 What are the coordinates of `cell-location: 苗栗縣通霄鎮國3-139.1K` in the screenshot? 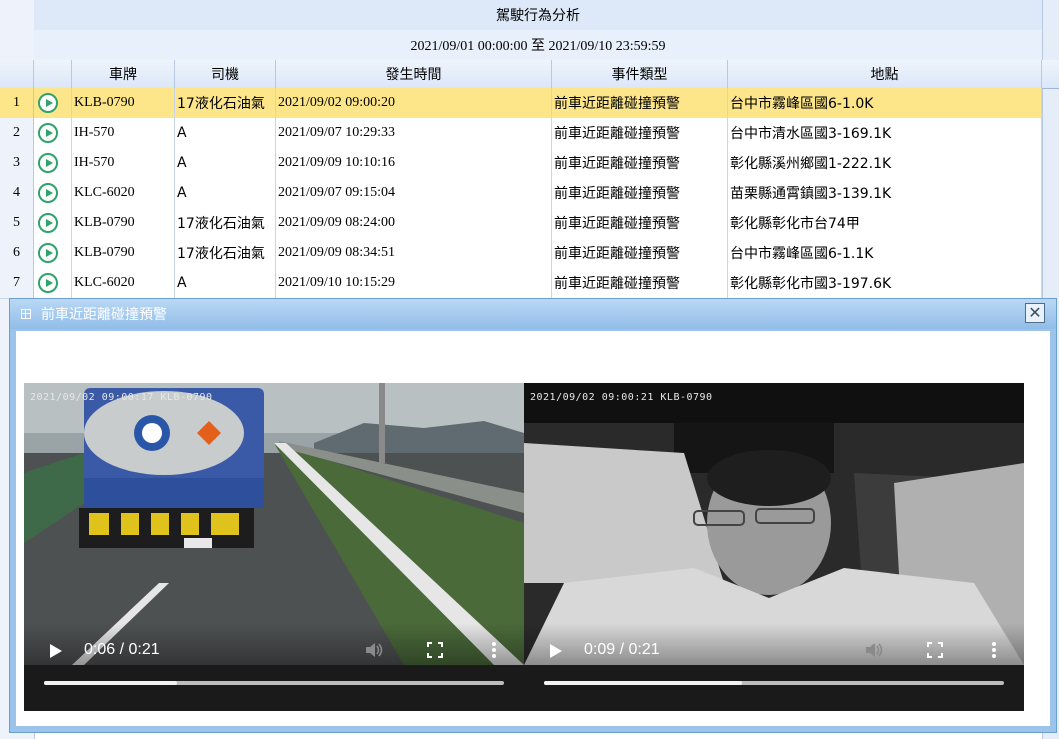 It's located at (885, 193).